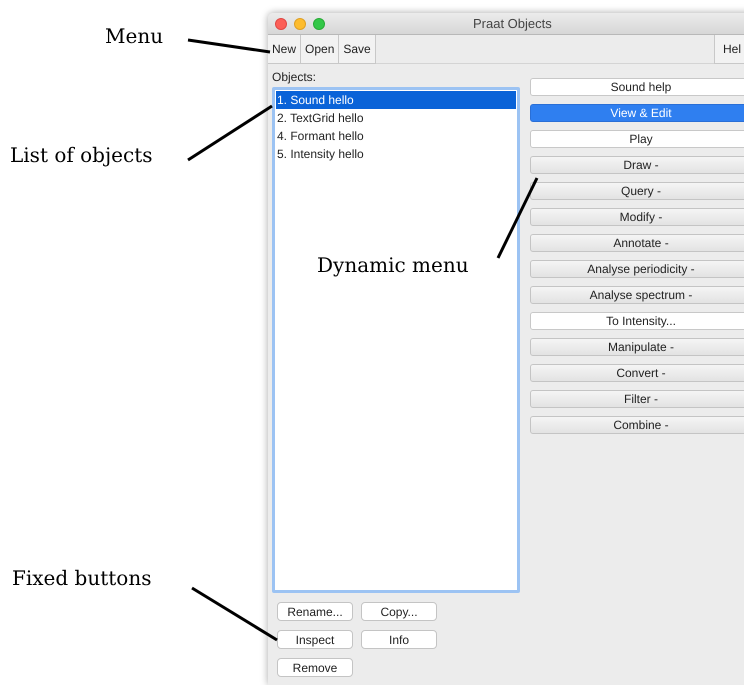 This screenshot has height=685, width=744. What do you see at coordinates (512, 23) in the screenshot?
I see `window-title: Praat Objects` at bounding box center [512, 23].